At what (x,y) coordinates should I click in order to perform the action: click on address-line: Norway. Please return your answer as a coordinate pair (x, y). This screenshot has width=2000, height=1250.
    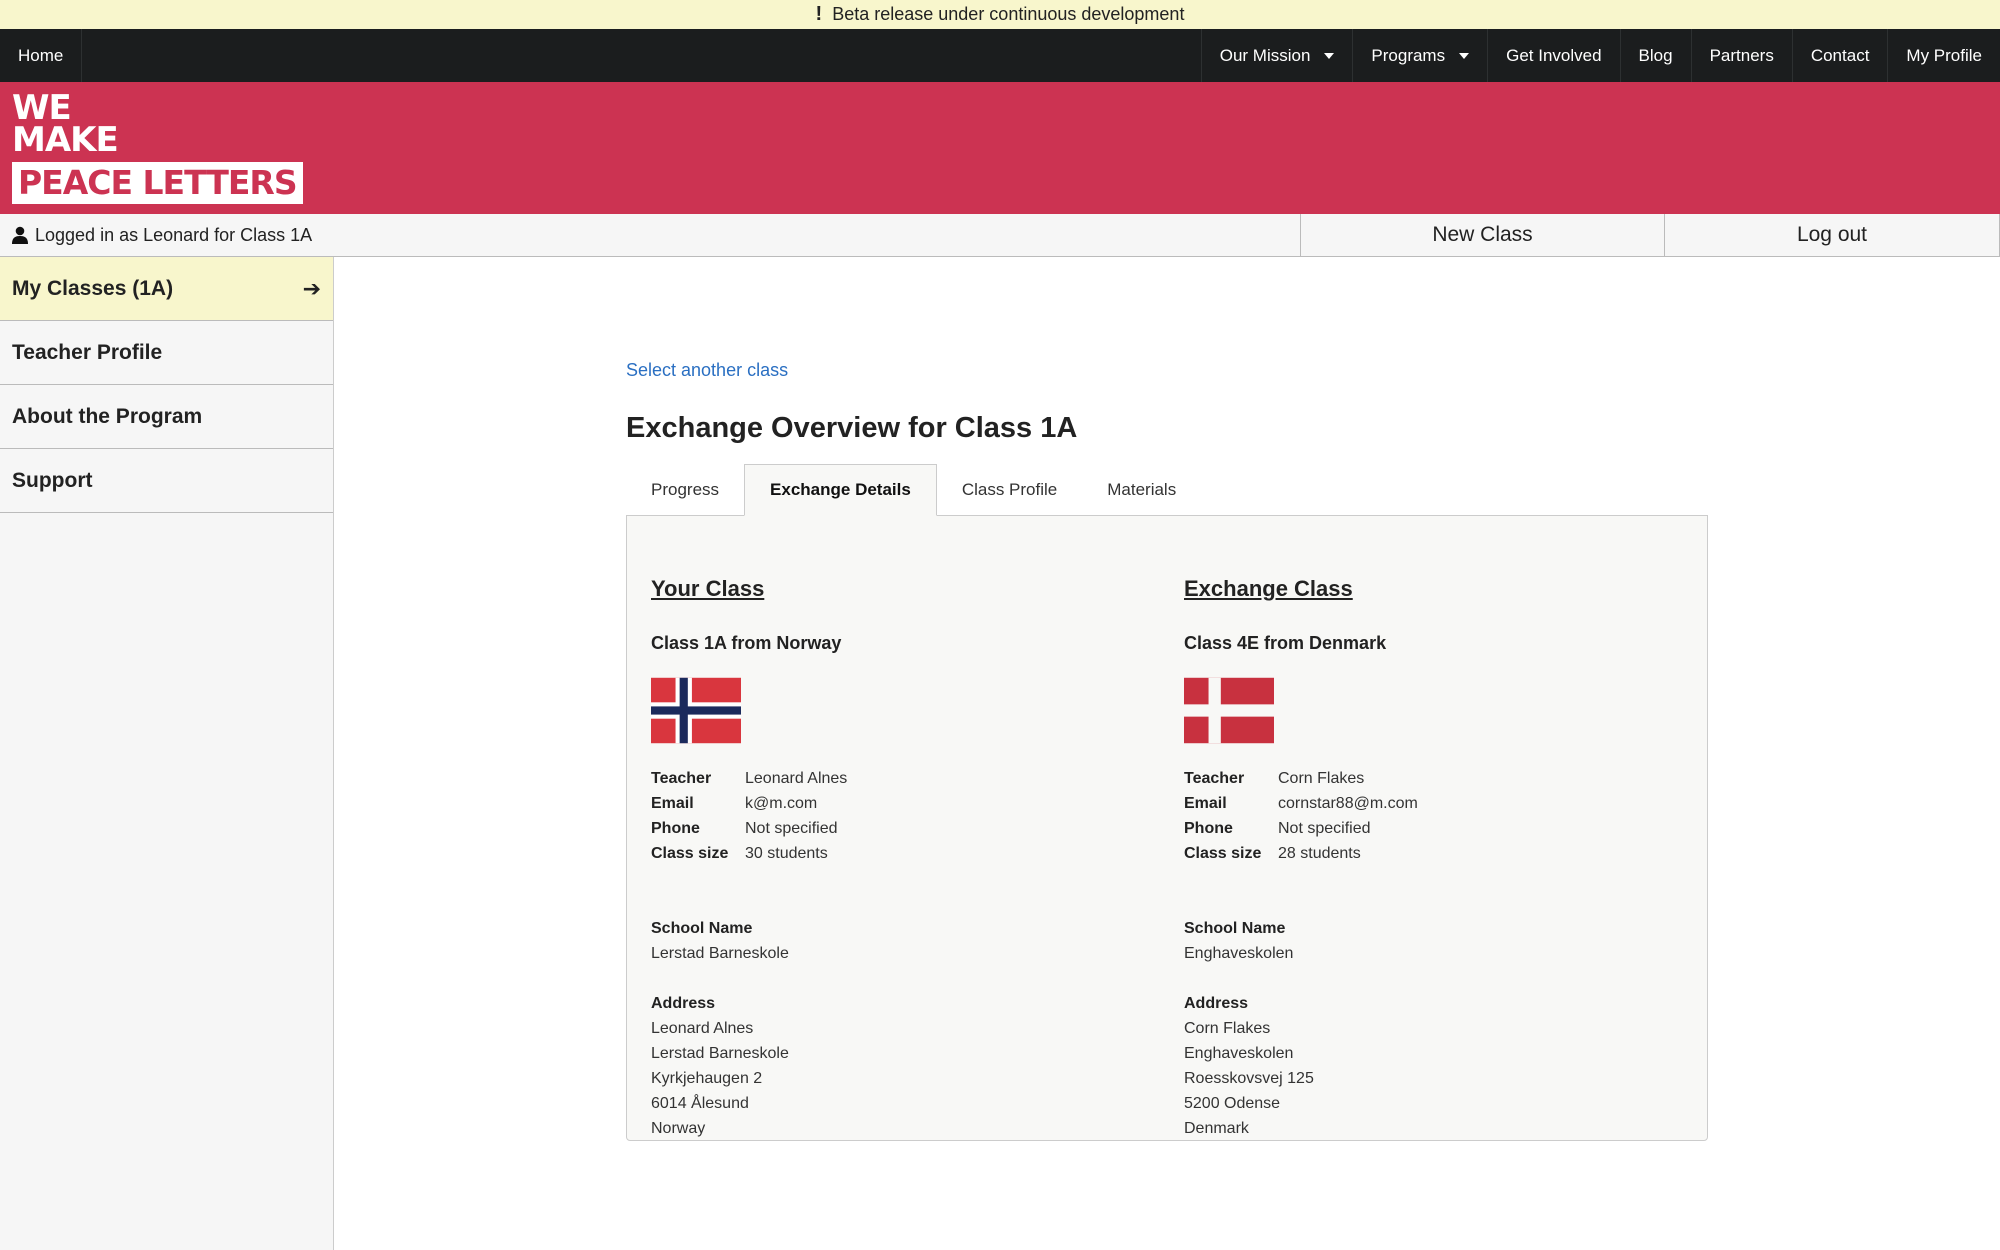
    Looking at the image, I should click on (678, 1128).